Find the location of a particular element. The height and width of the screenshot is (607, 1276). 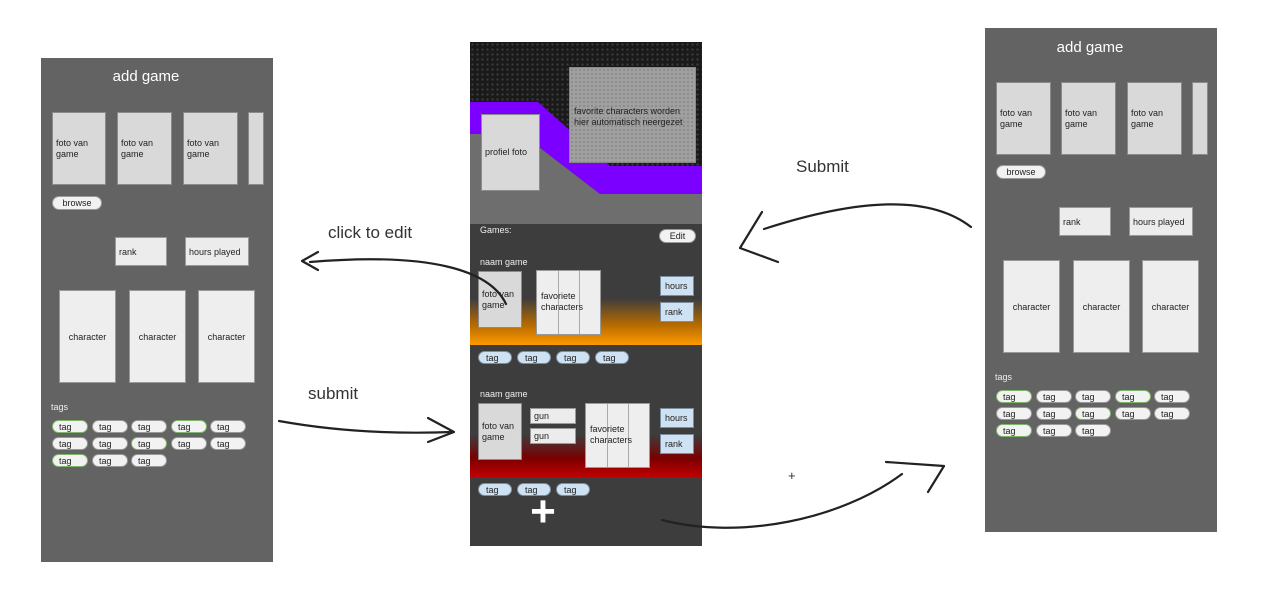

click-to-edit-arrow is located at coordinates (408, 282).